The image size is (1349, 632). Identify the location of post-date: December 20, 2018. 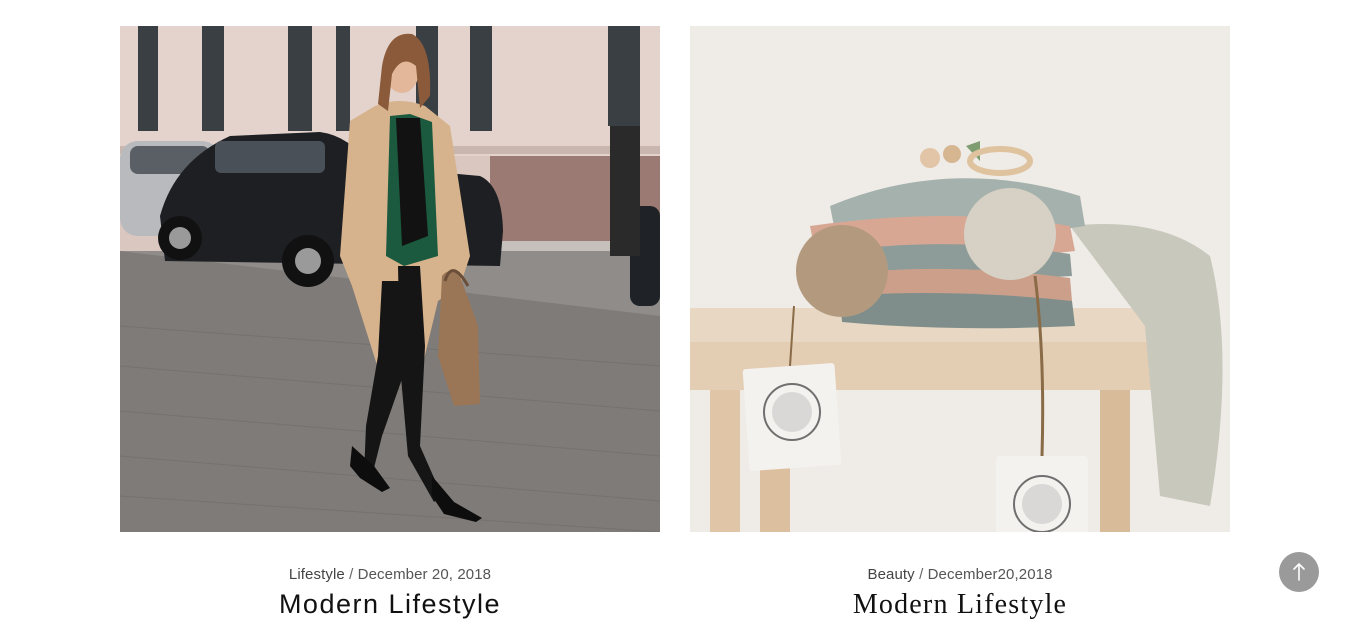
(424, 574).